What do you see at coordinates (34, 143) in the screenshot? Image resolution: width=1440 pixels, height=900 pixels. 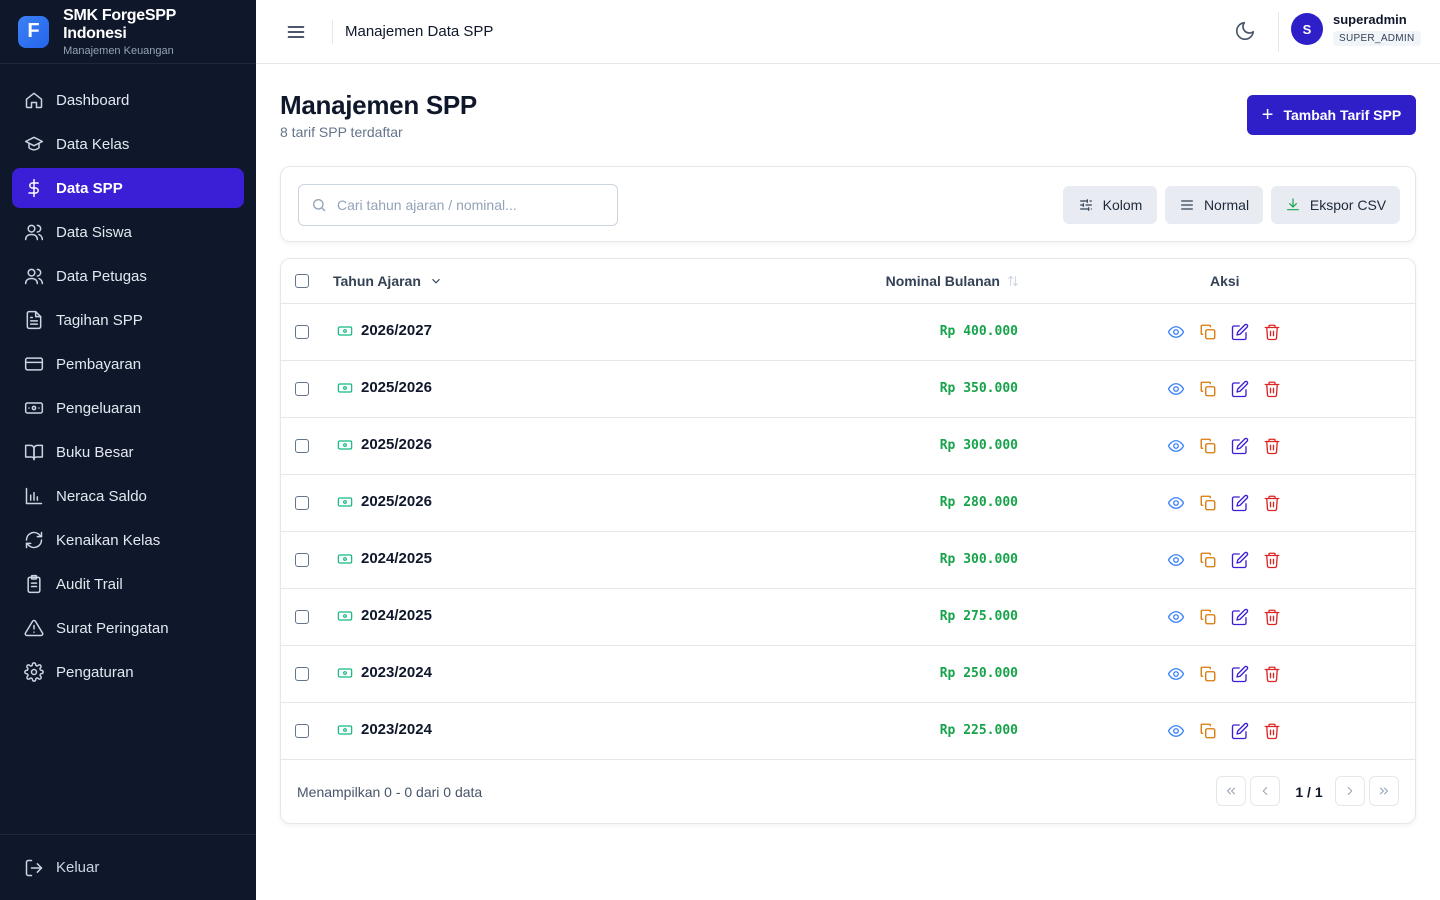 I see `graduation-cap-icon` at bounding box center [34, 143].